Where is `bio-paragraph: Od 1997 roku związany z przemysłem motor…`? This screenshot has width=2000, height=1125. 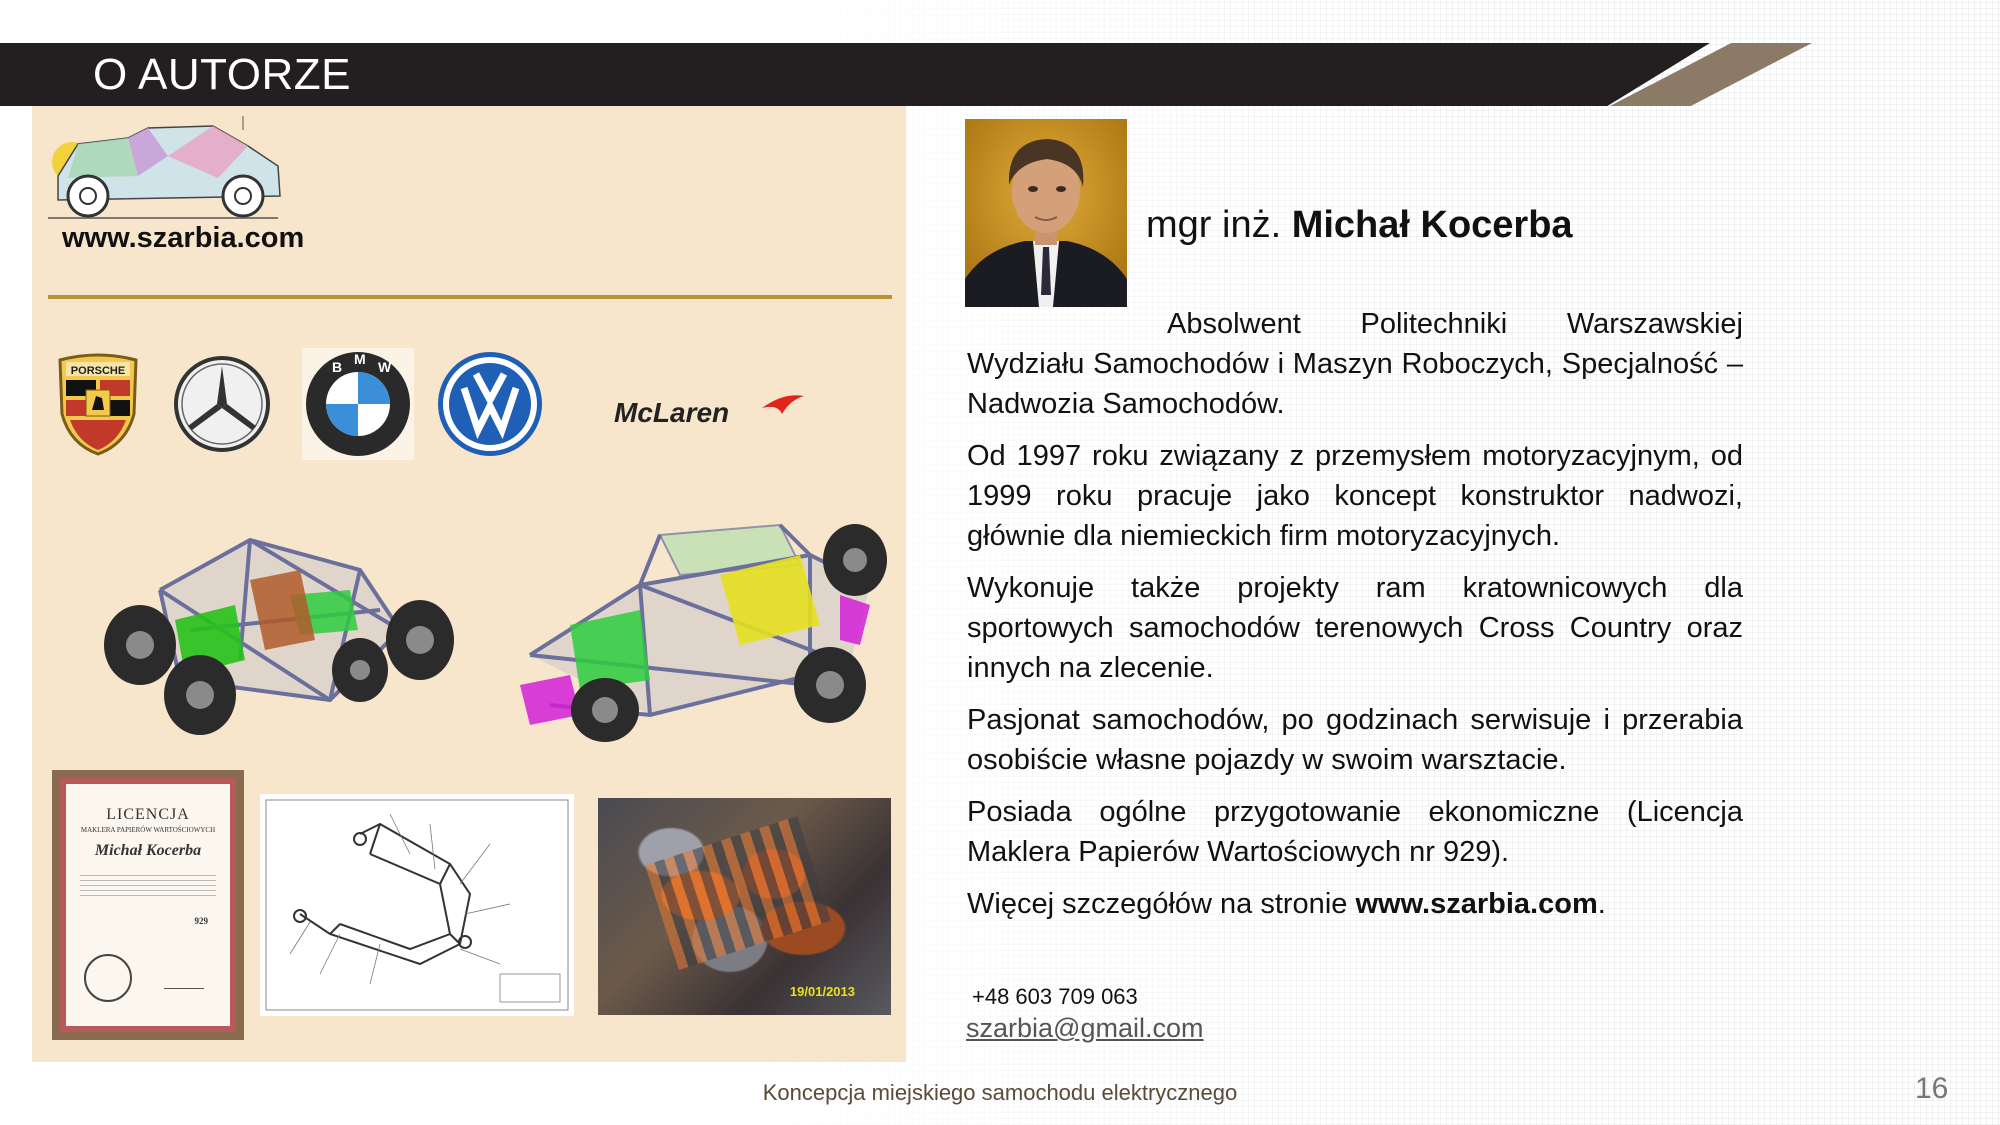
bio-paragraph: Od 1997 roku związany z przemysłem motor… is located at coordinates (1355, 496).